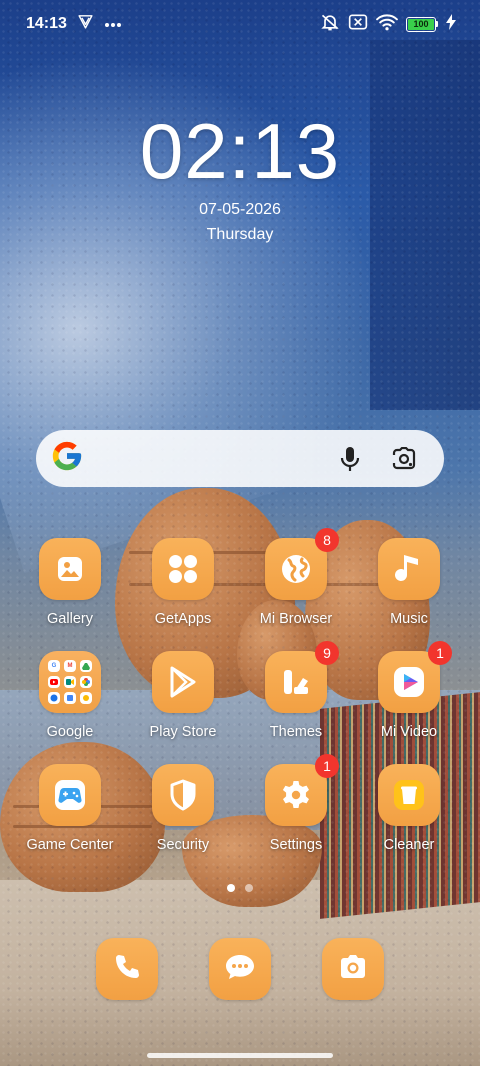  I want to click on app-cleaner: Cleaner, so click(409, 808).